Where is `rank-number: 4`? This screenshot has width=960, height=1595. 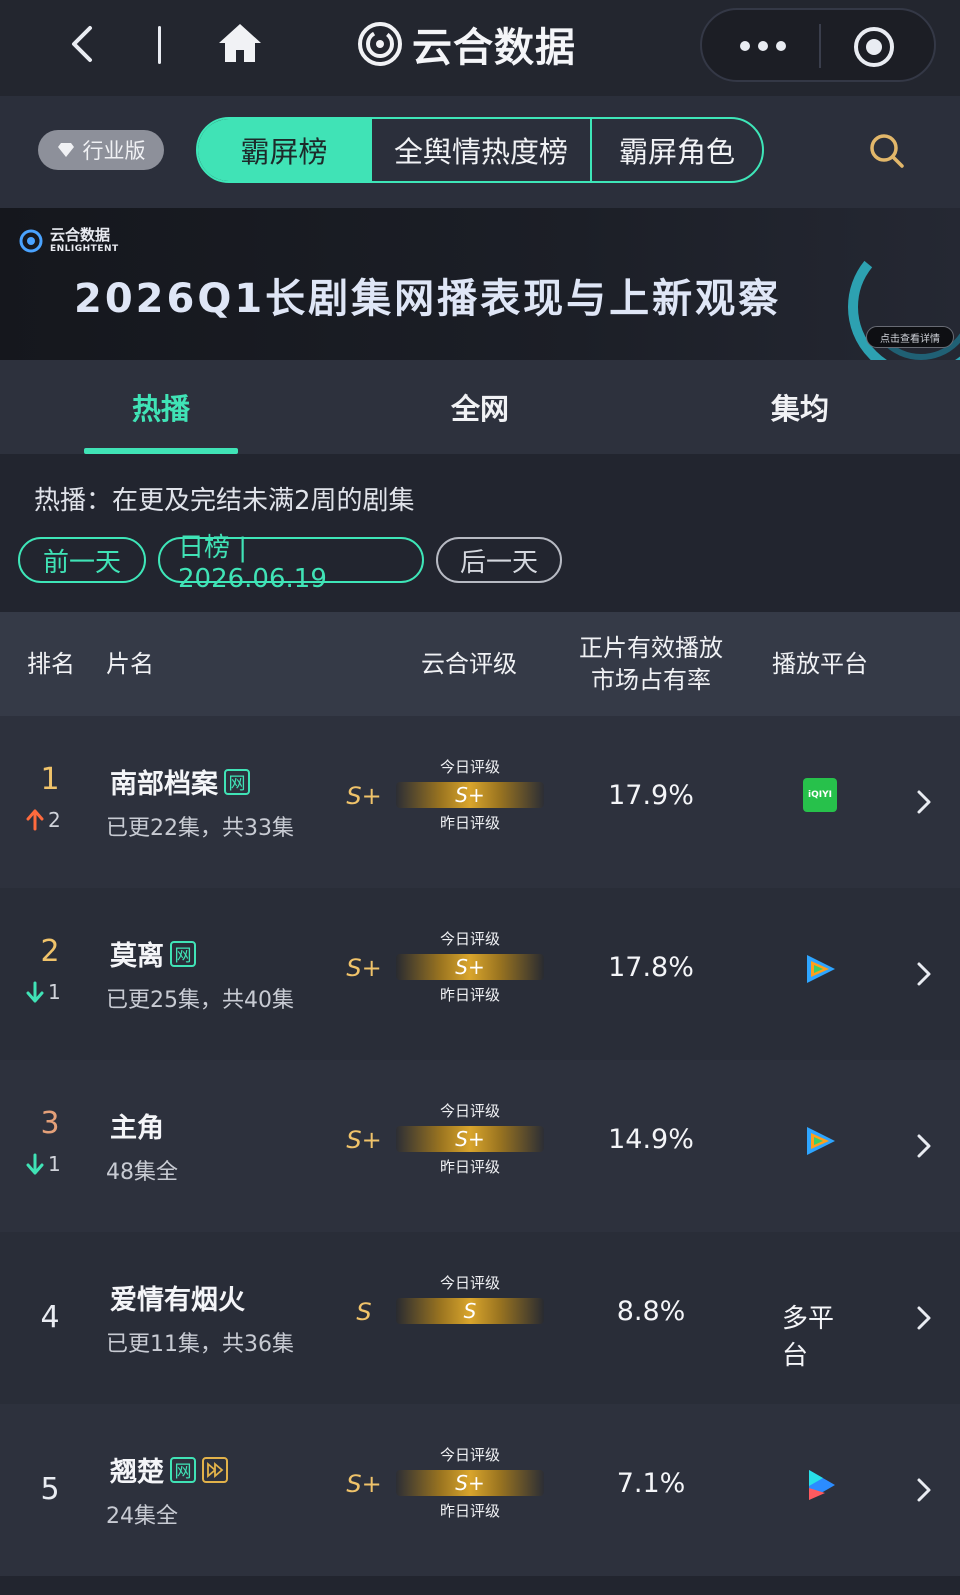
rank-number: 4 is located at coordinates (50, 1317).